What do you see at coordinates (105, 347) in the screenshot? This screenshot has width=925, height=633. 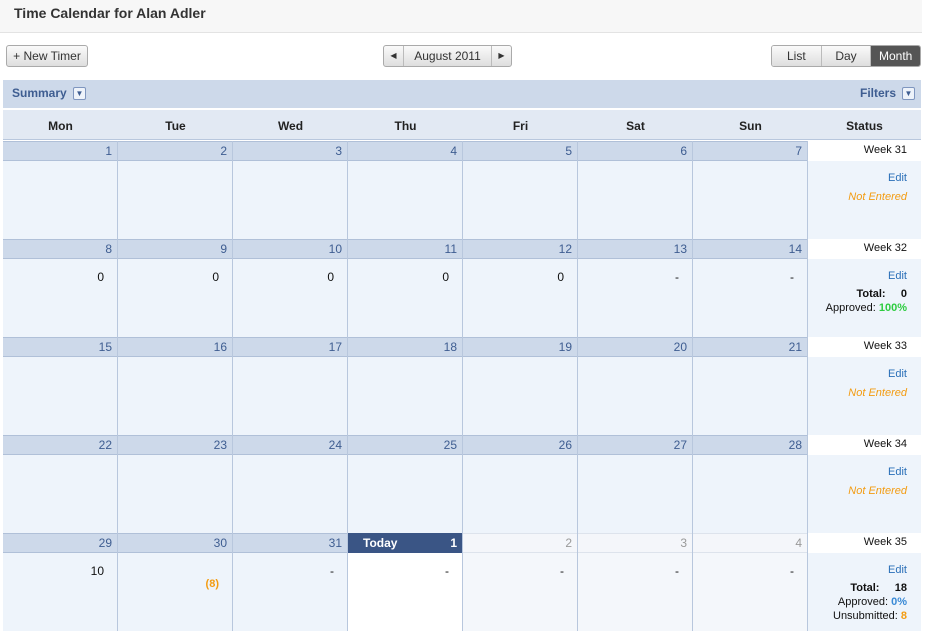 I see `day-number: 15` at bounding box center [105, 347].